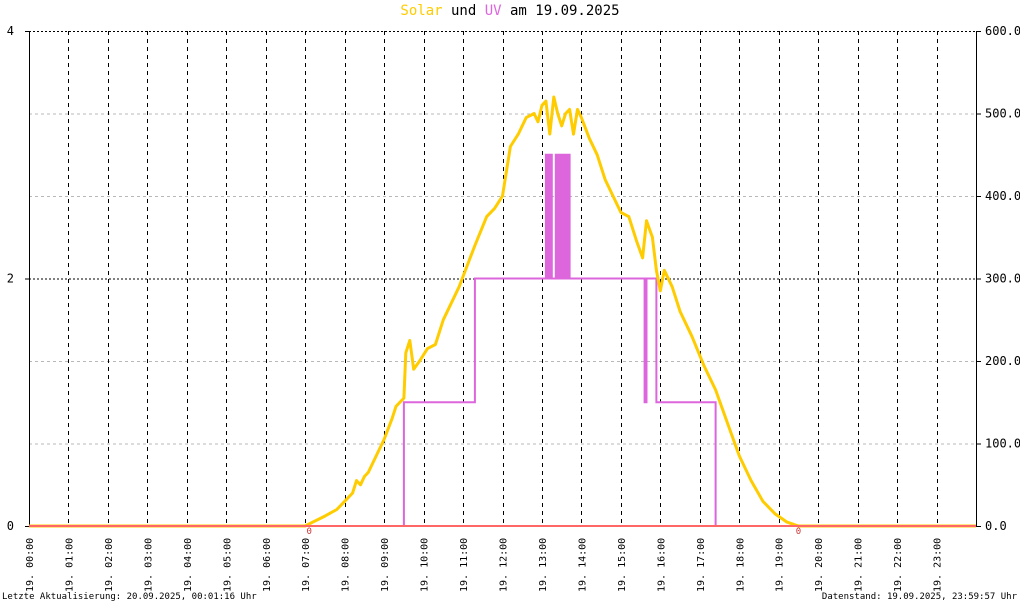 The height and width of the screenshot is (606, 1020). What do you see at coordinates (798, 532) in the screenshot?
I see `zero-marker-1: 0` at bounding box center [798, 532].